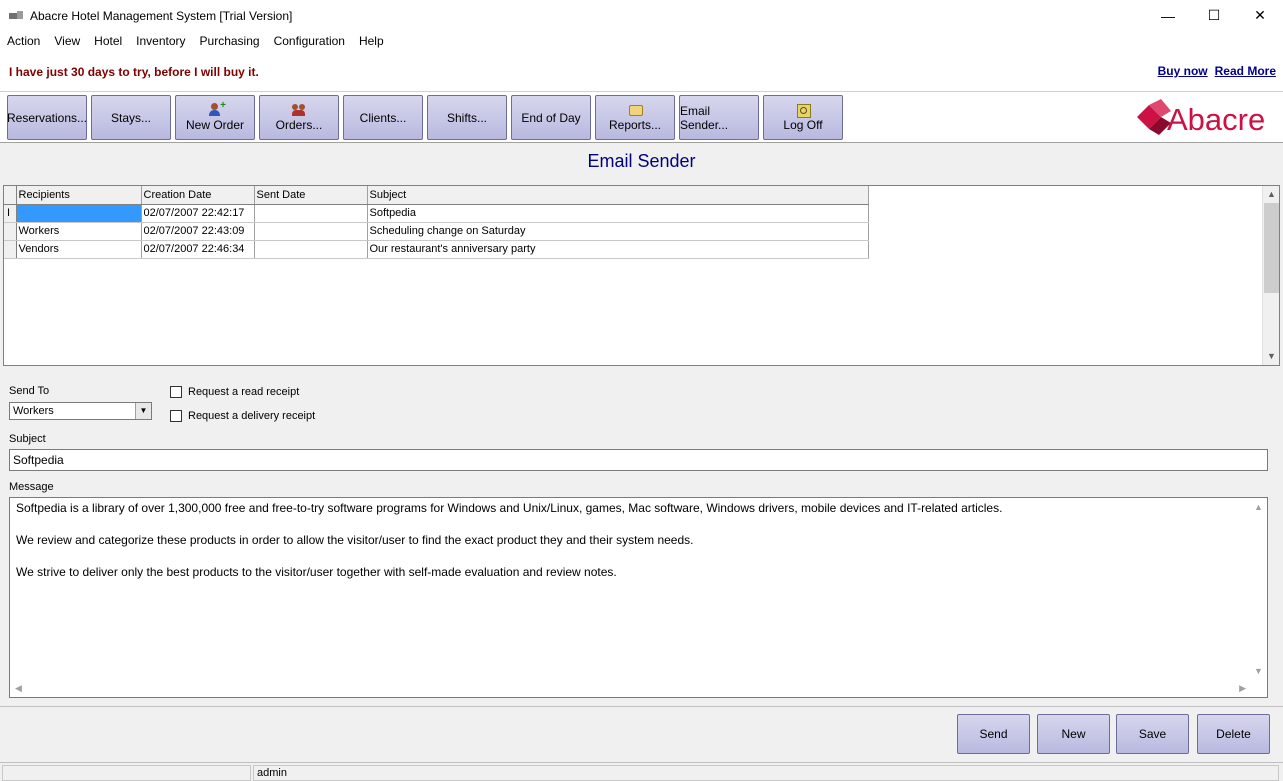 This screenshot has width=1283, height=781. Describe the element at coordinates (29, 391) in the screenshot. I see `send-to-label: Send To` at that location.